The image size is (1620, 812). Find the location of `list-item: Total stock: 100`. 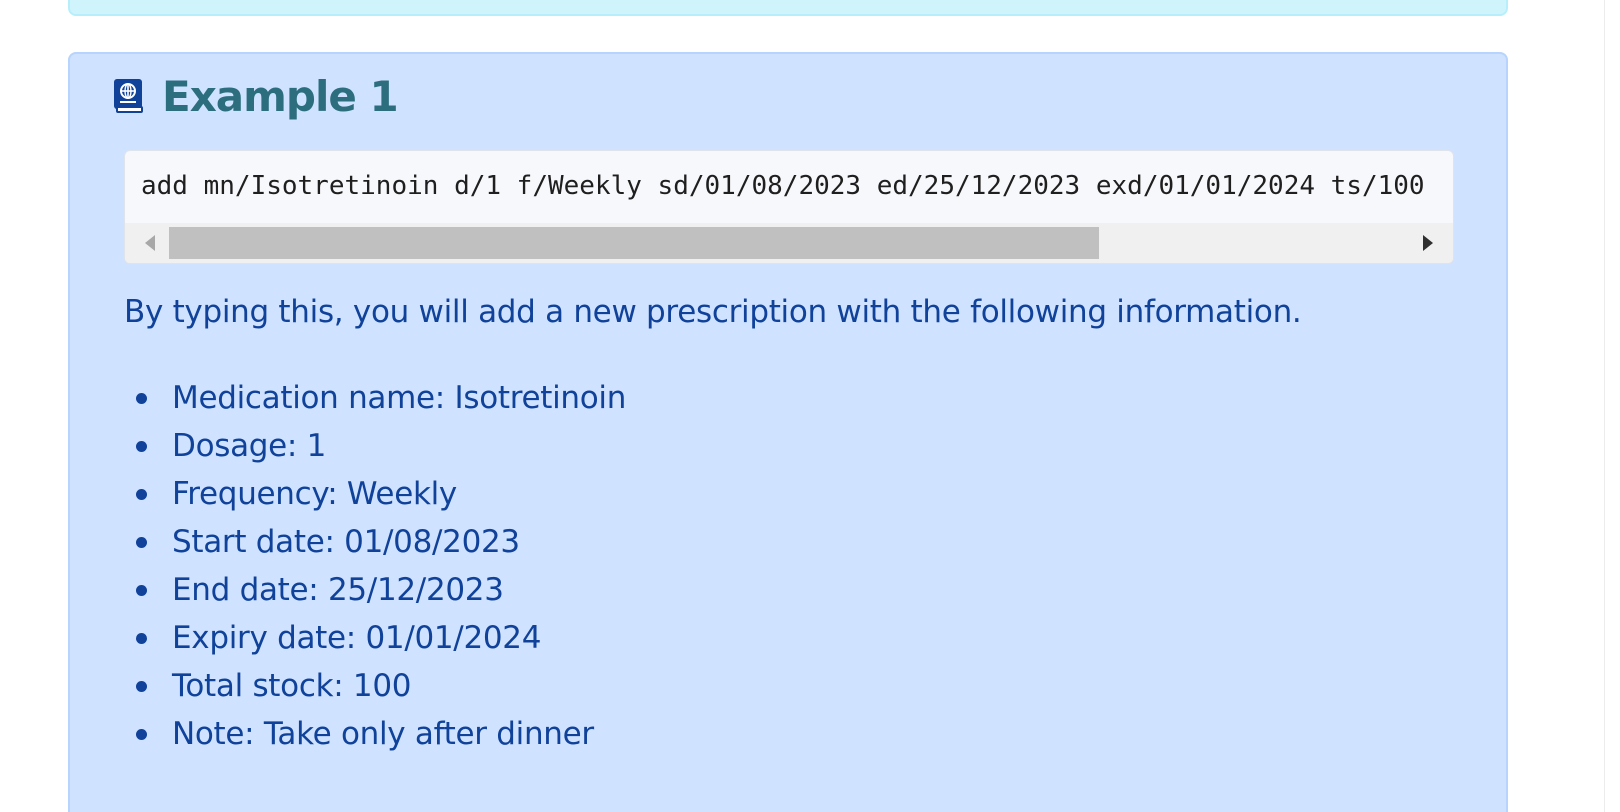

list-item: Total stock: 100 is located at coordinates (375, 686).